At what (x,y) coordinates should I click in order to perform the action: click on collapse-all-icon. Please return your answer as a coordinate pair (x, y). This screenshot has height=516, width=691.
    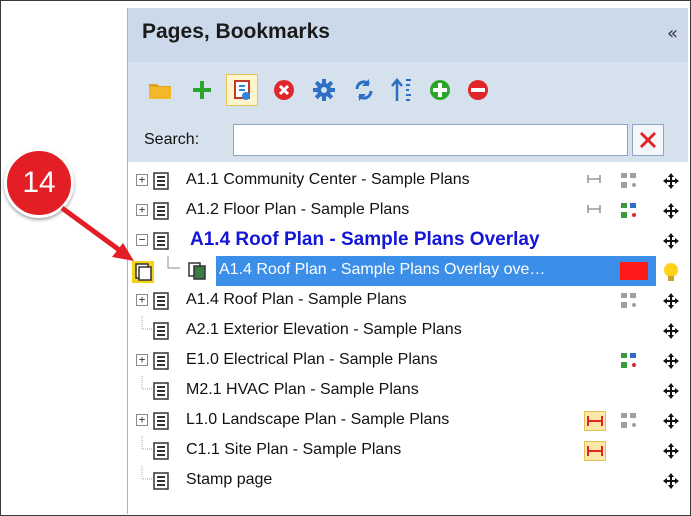
    Looking at the image, I should click on (478, 90).